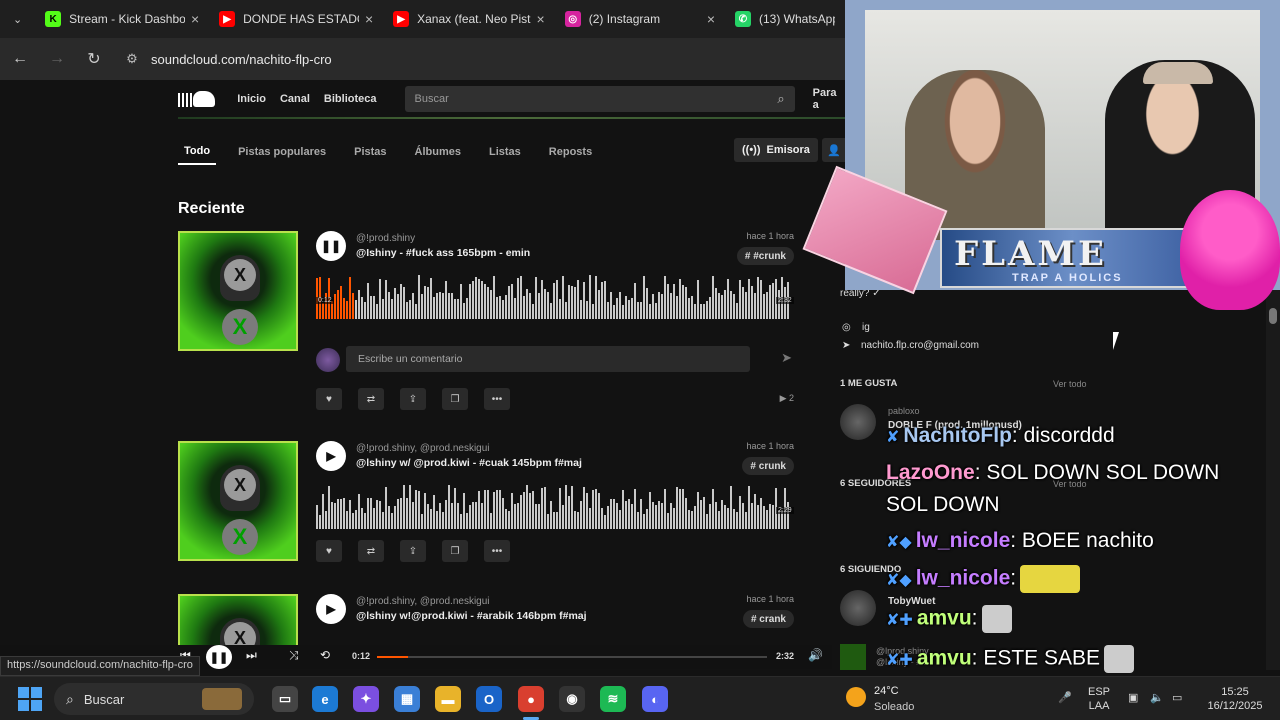 The width and height of the screenshot is (1280, 720). I want to click on copilot-icon: ✦, so click(366, 699).